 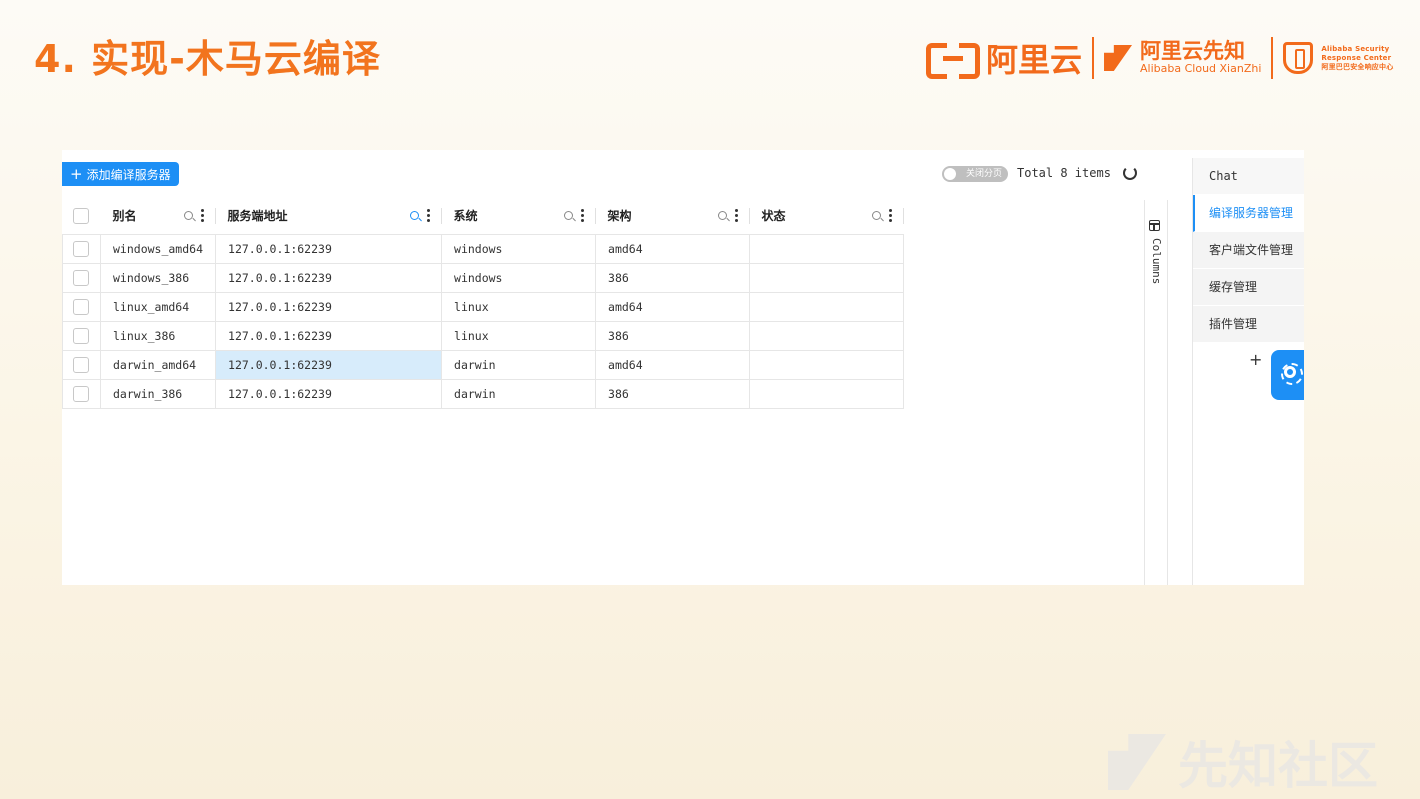 What do you see at coordinates (518, 216) in the screenshot?
I see `column-header-os: 系统` at bounding box center [518, 216].